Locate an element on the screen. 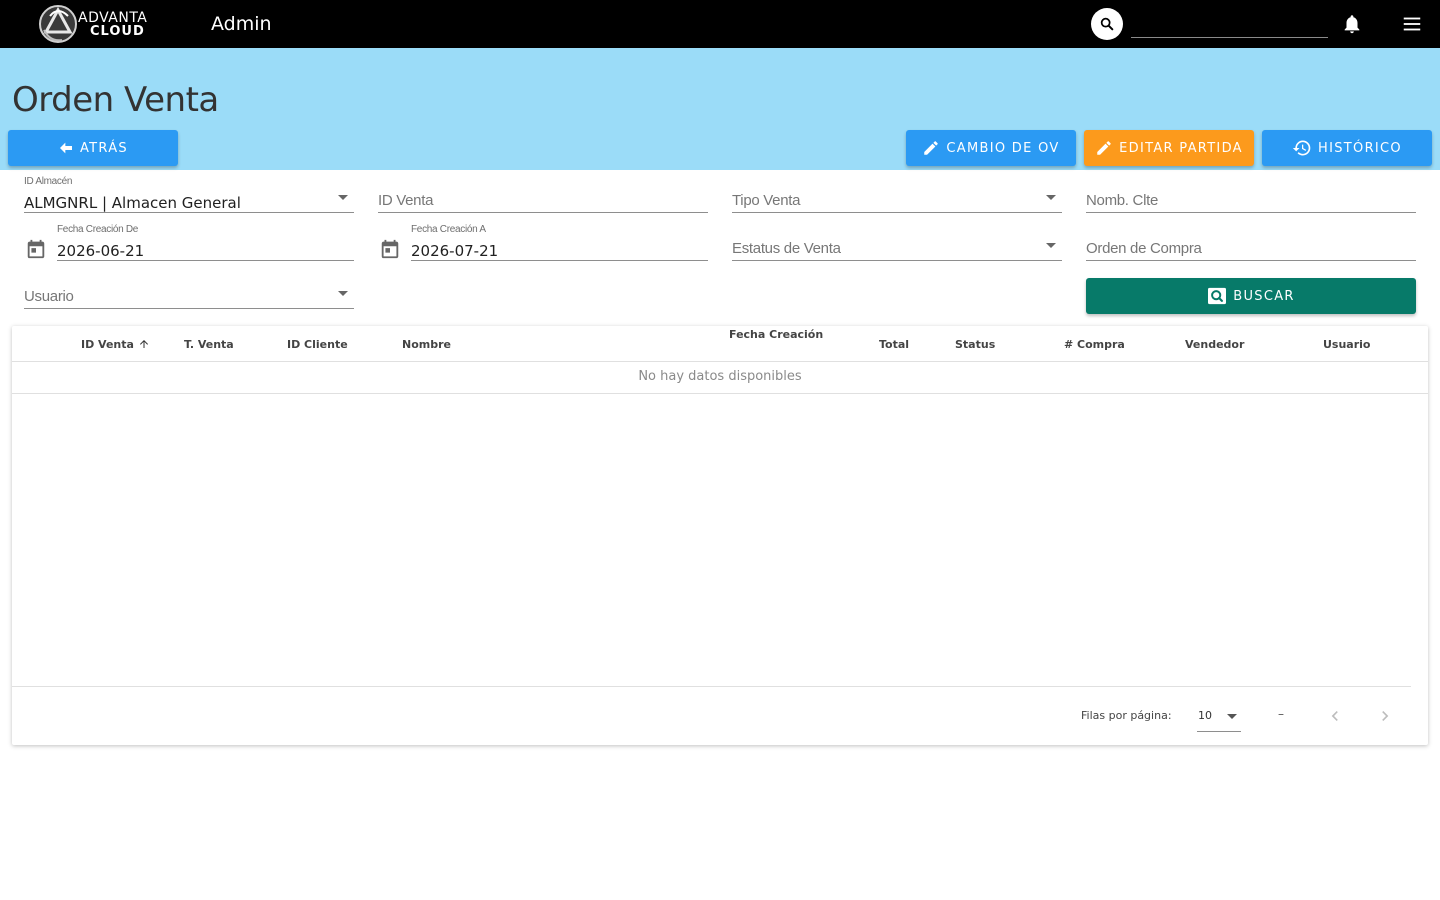 The height and width of the screenshot is (900, 1440). next-page-button is located at coordinates (1385, 716).